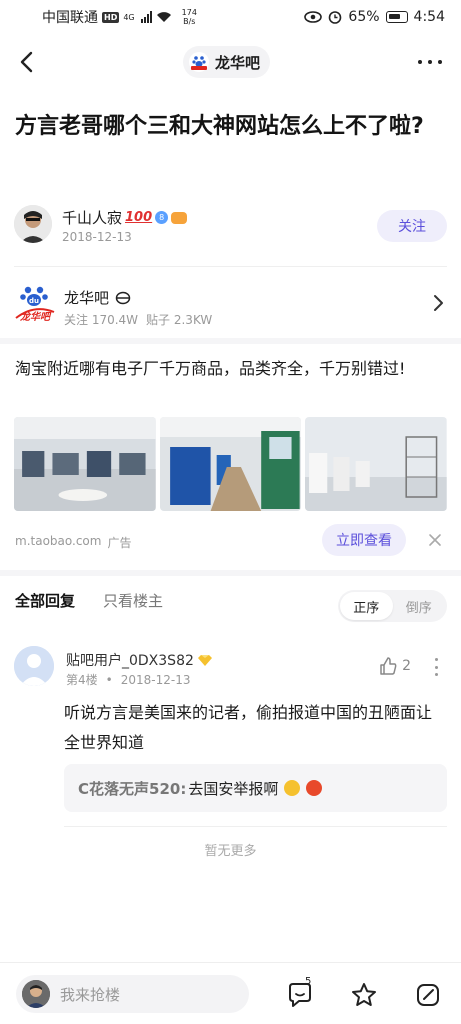  I want to click on bottom-bar: 我来抢楼 5, so click(230, 993).